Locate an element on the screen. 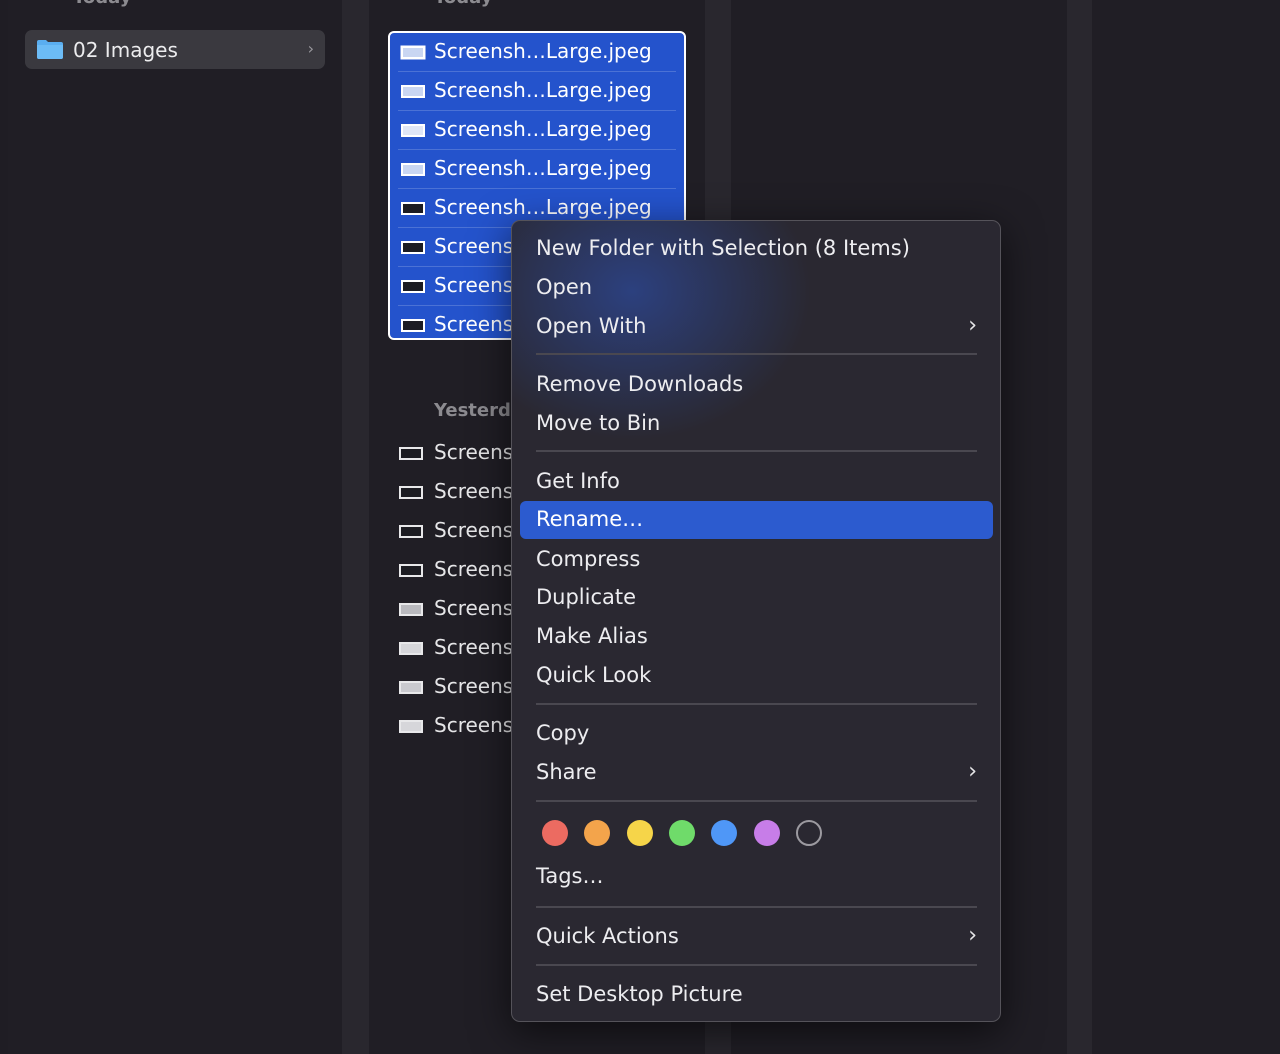 This screenshot has height=1054, width=1280. menu-item-label: Get Info is located at coordinates (578, 481).